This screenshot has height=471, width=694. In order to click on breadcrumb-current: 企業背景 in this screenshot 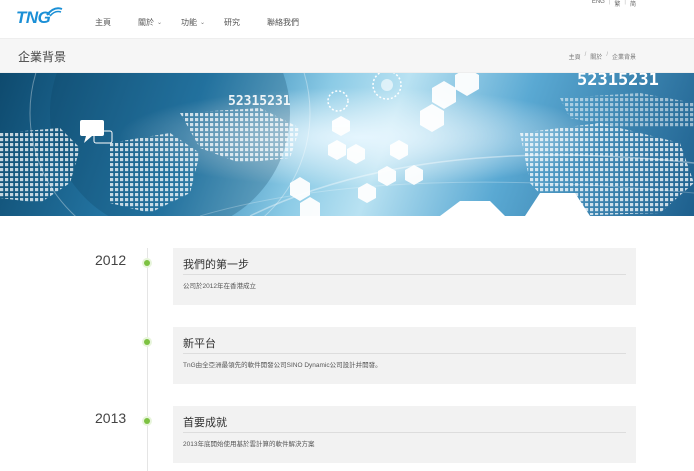, I will do `click(623, 58)`.